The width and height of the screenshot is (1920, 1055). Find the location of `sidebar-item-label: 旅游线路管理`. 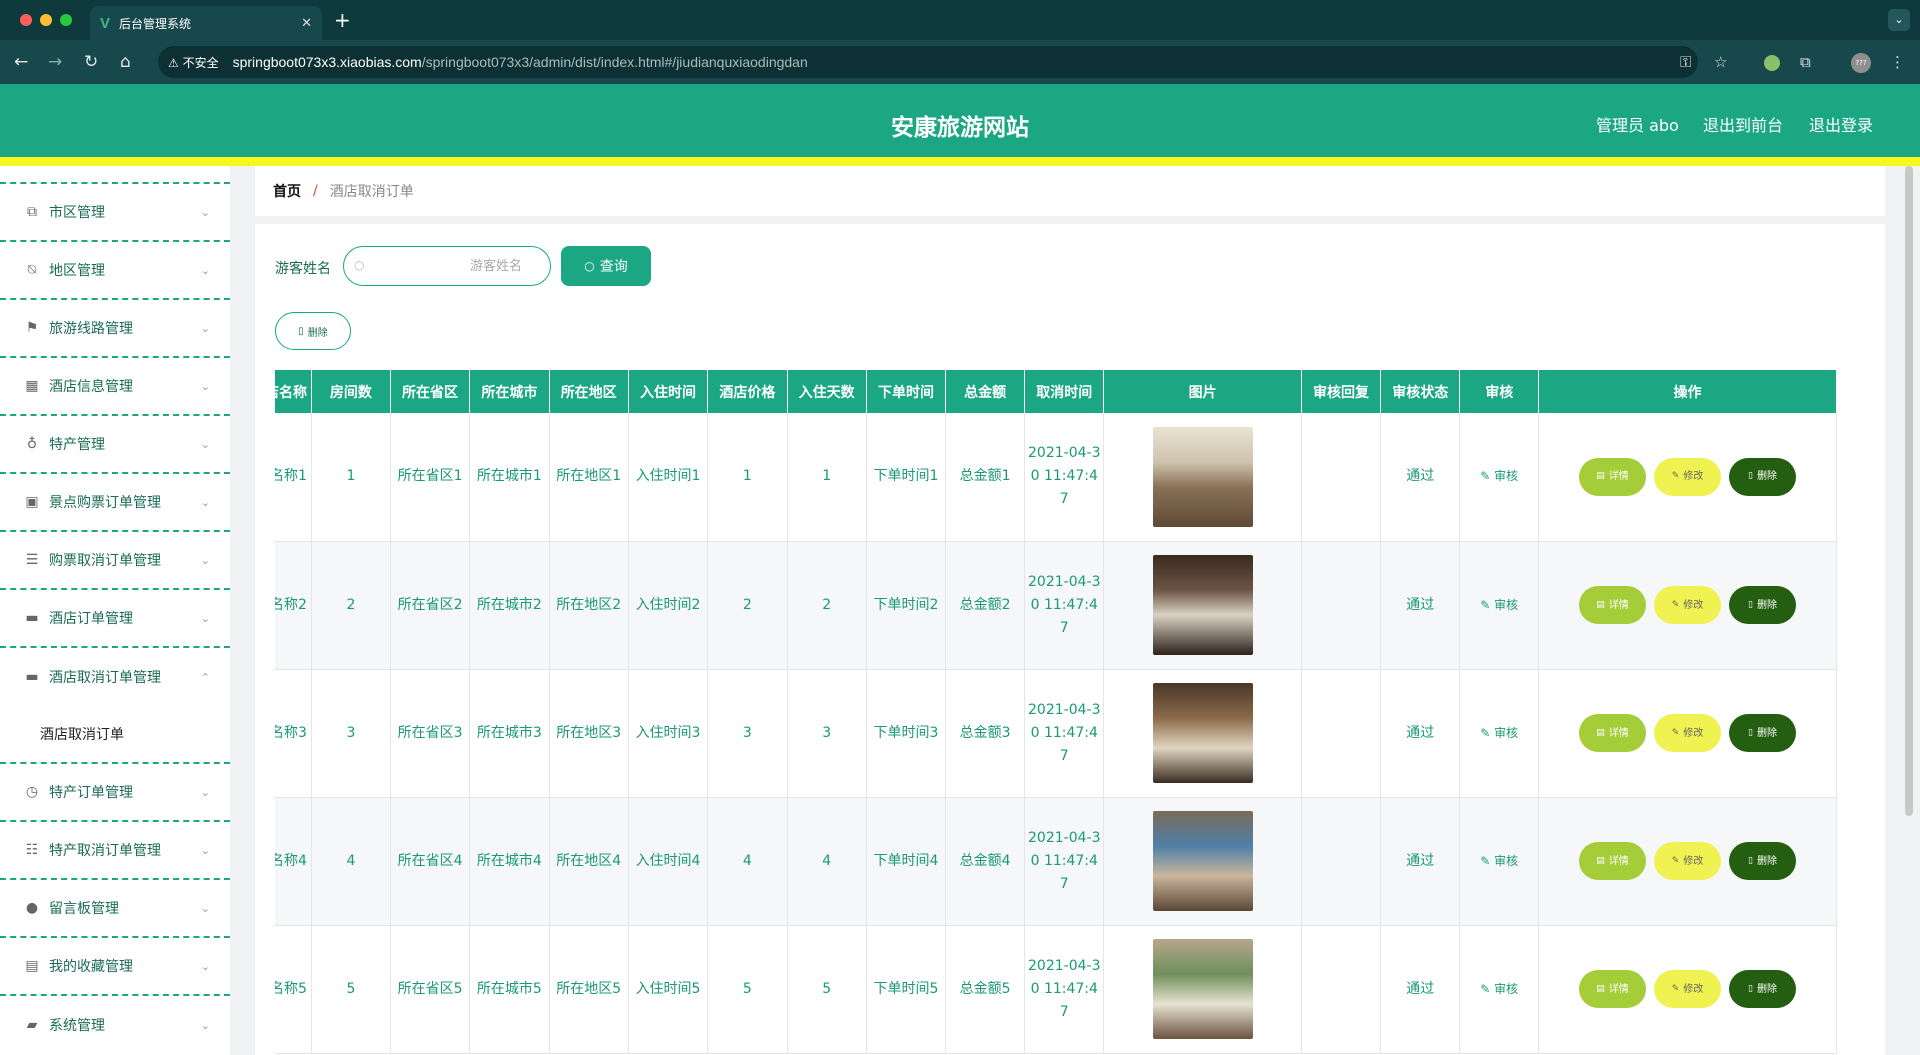

sidebar-item-label: 旅游线路管理 is located at coordinates (91, 329).